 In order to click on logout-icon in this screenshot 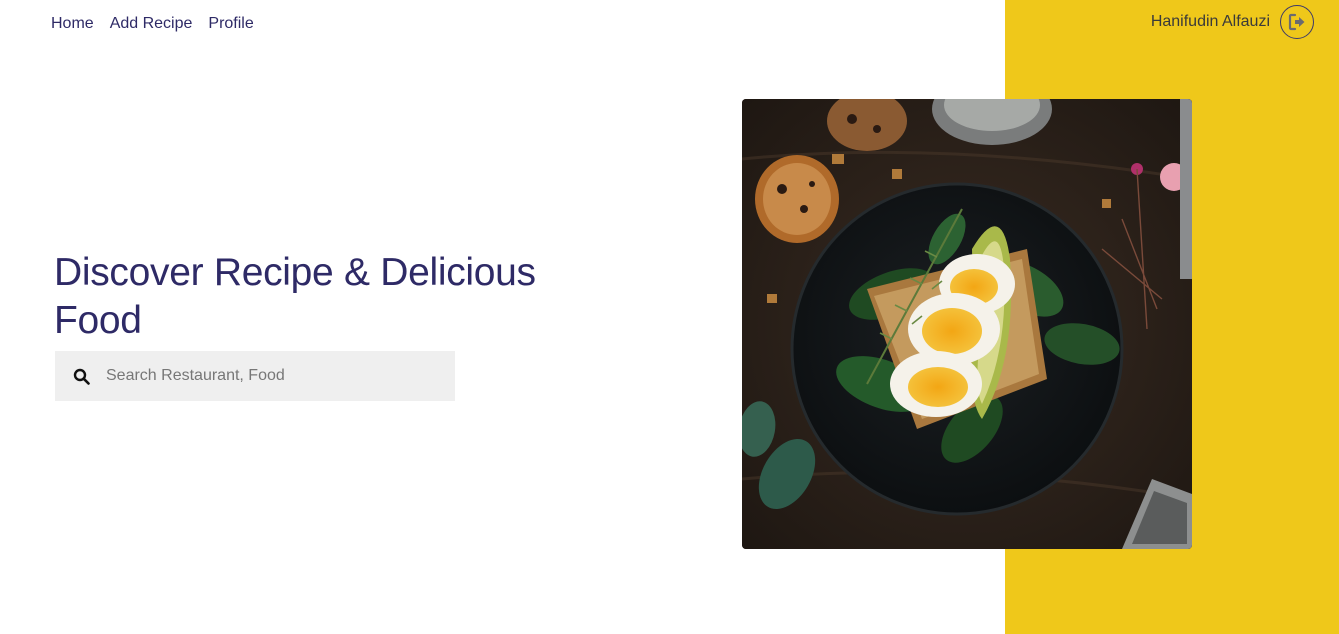, I will do `click(1296, 22)`.